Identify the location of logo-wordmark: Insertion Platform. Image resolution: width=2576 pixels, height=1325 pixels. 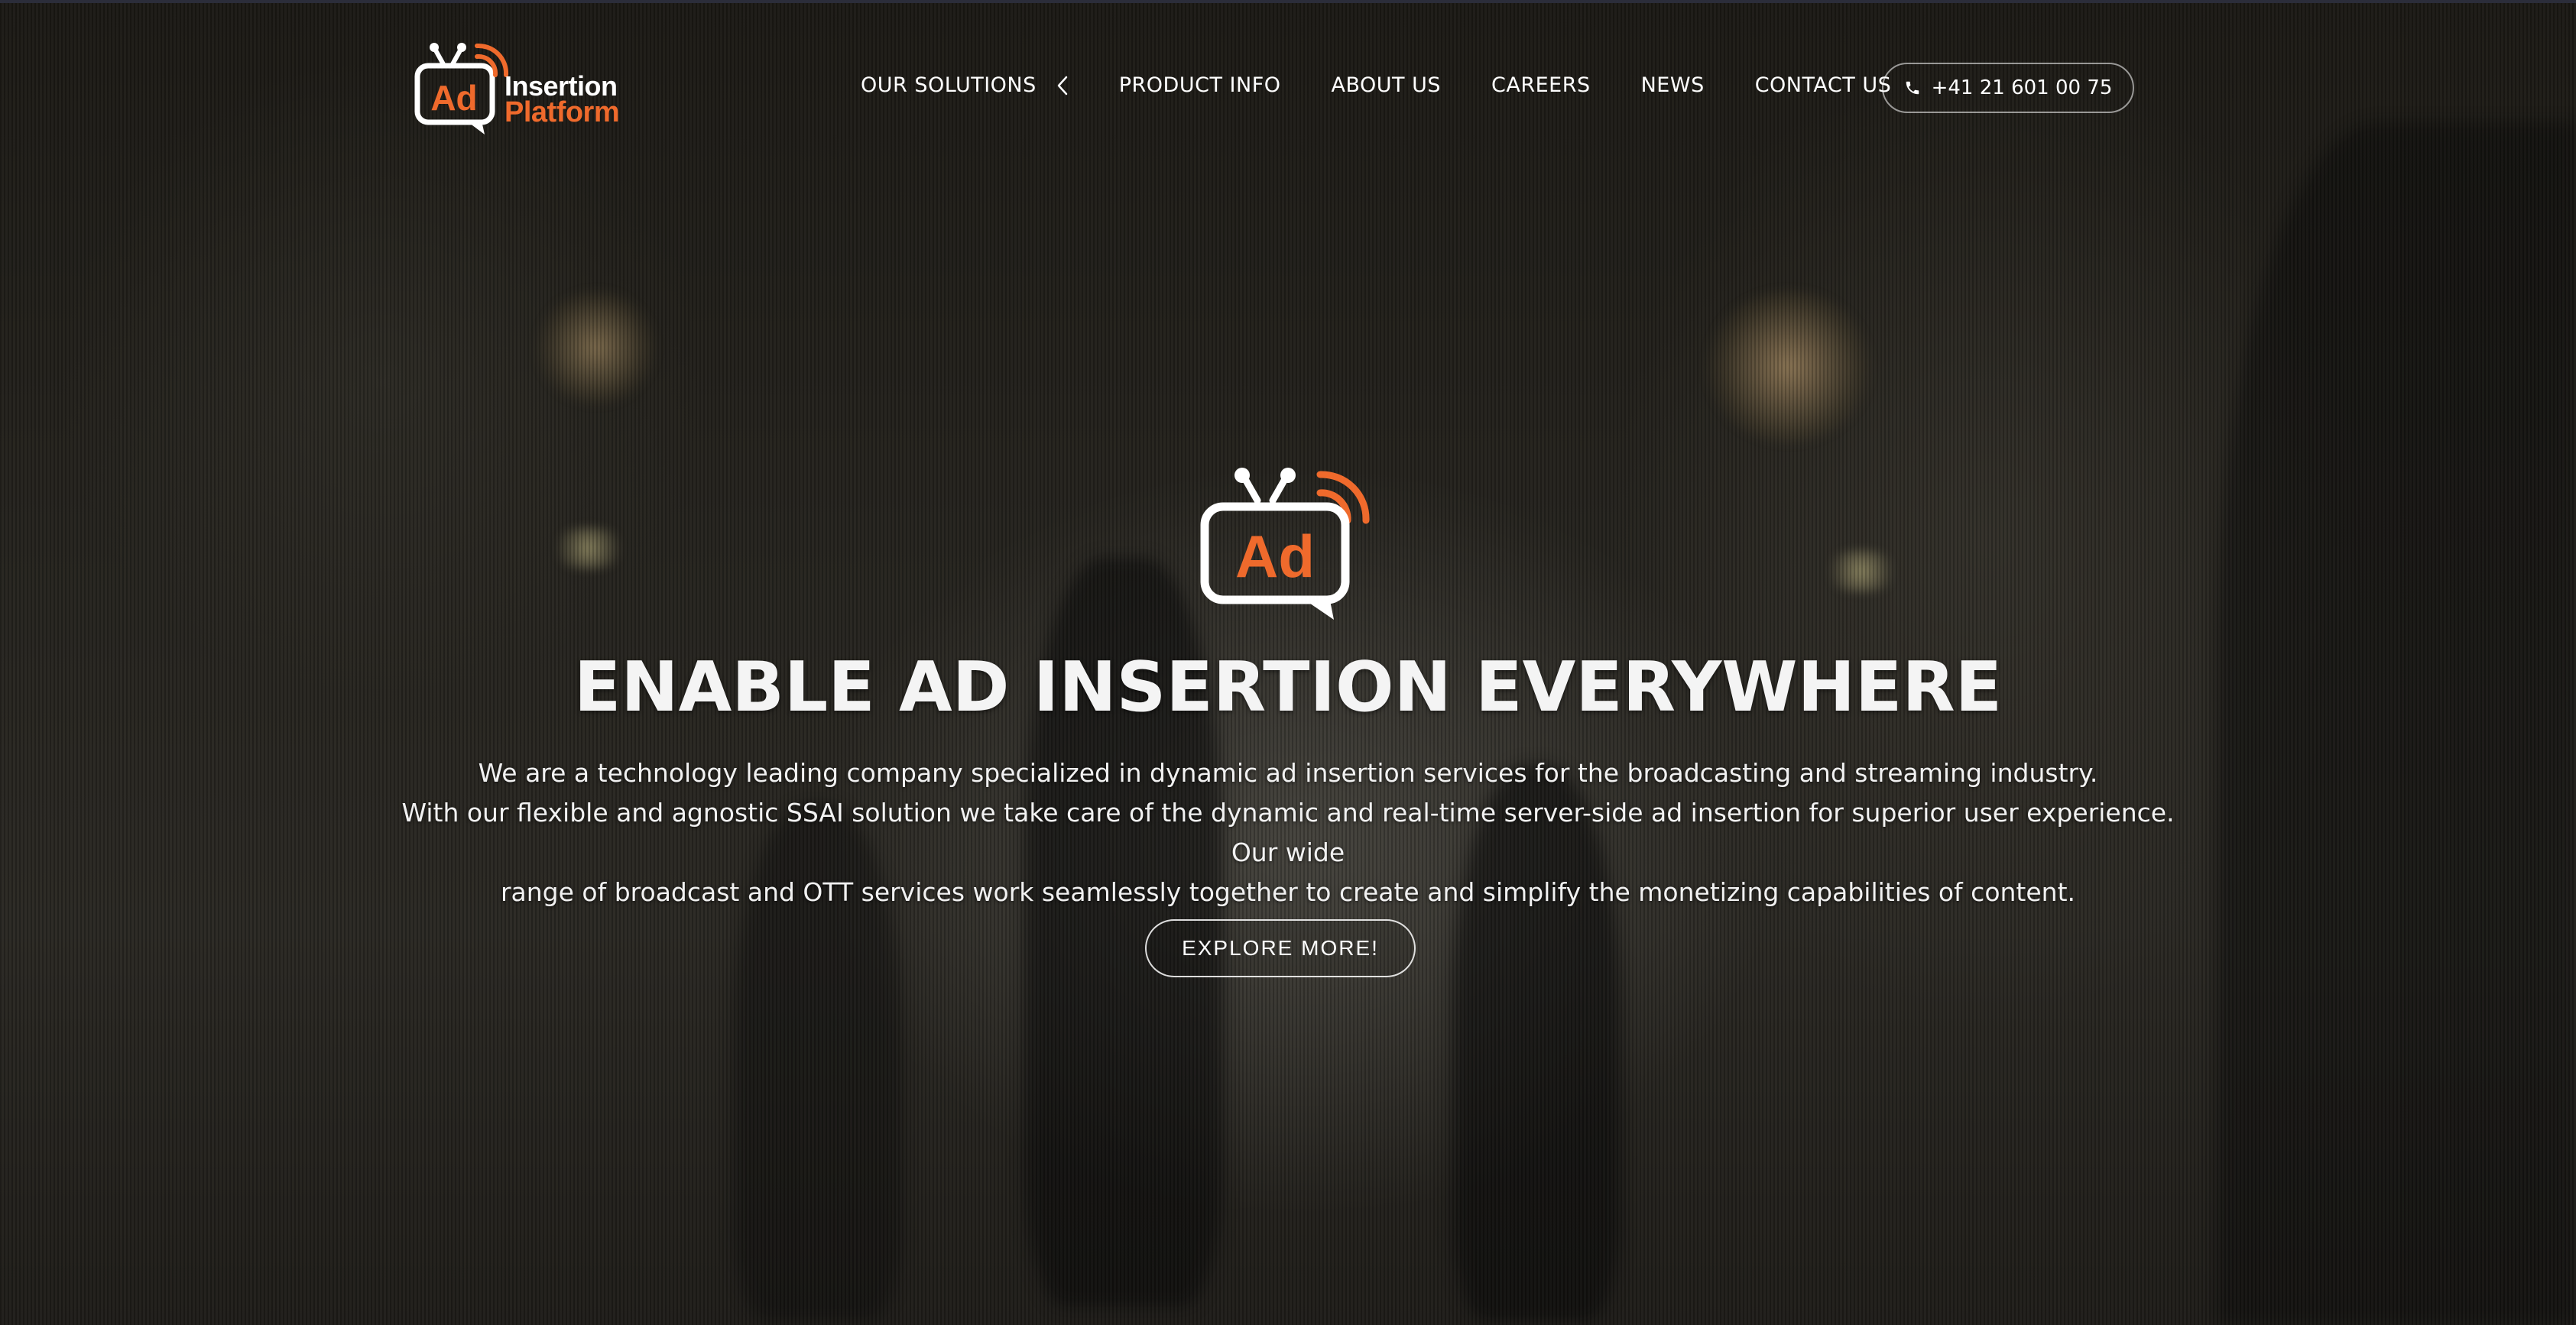
(562, 99).